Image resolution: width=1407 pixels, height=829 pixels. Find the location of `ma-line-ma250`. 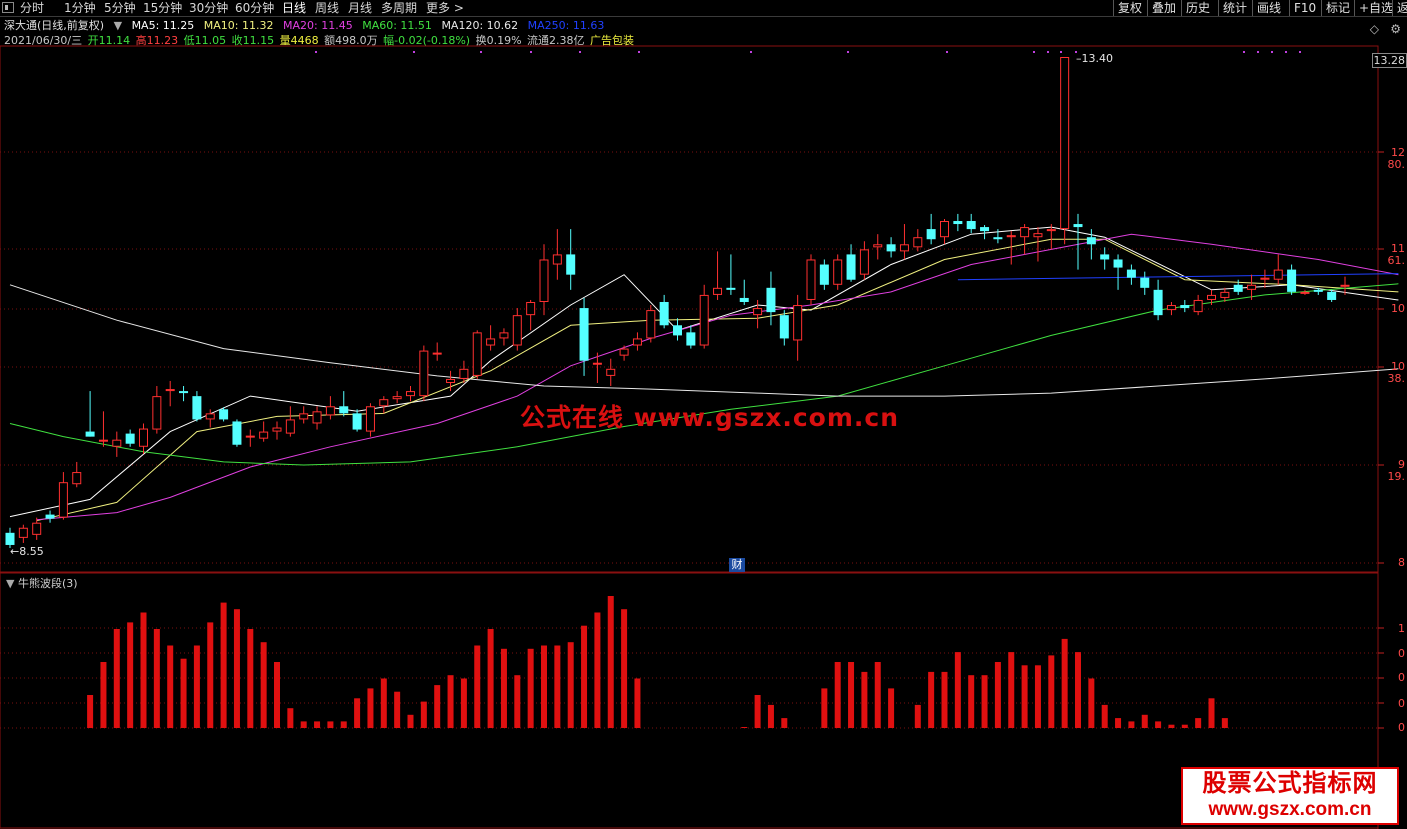

ma-line-ma250 is located at coordinates (1178, 277).